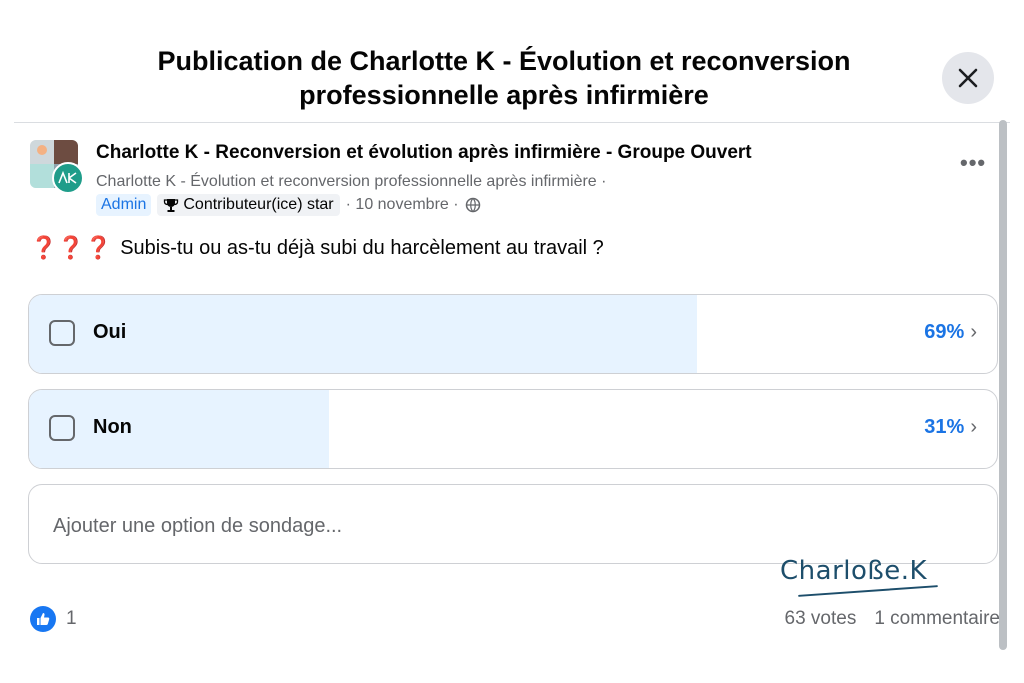 This screenshot has width=1024, height=683. I want to click on poll-option-percent: 69% ›, so click(950, 332).